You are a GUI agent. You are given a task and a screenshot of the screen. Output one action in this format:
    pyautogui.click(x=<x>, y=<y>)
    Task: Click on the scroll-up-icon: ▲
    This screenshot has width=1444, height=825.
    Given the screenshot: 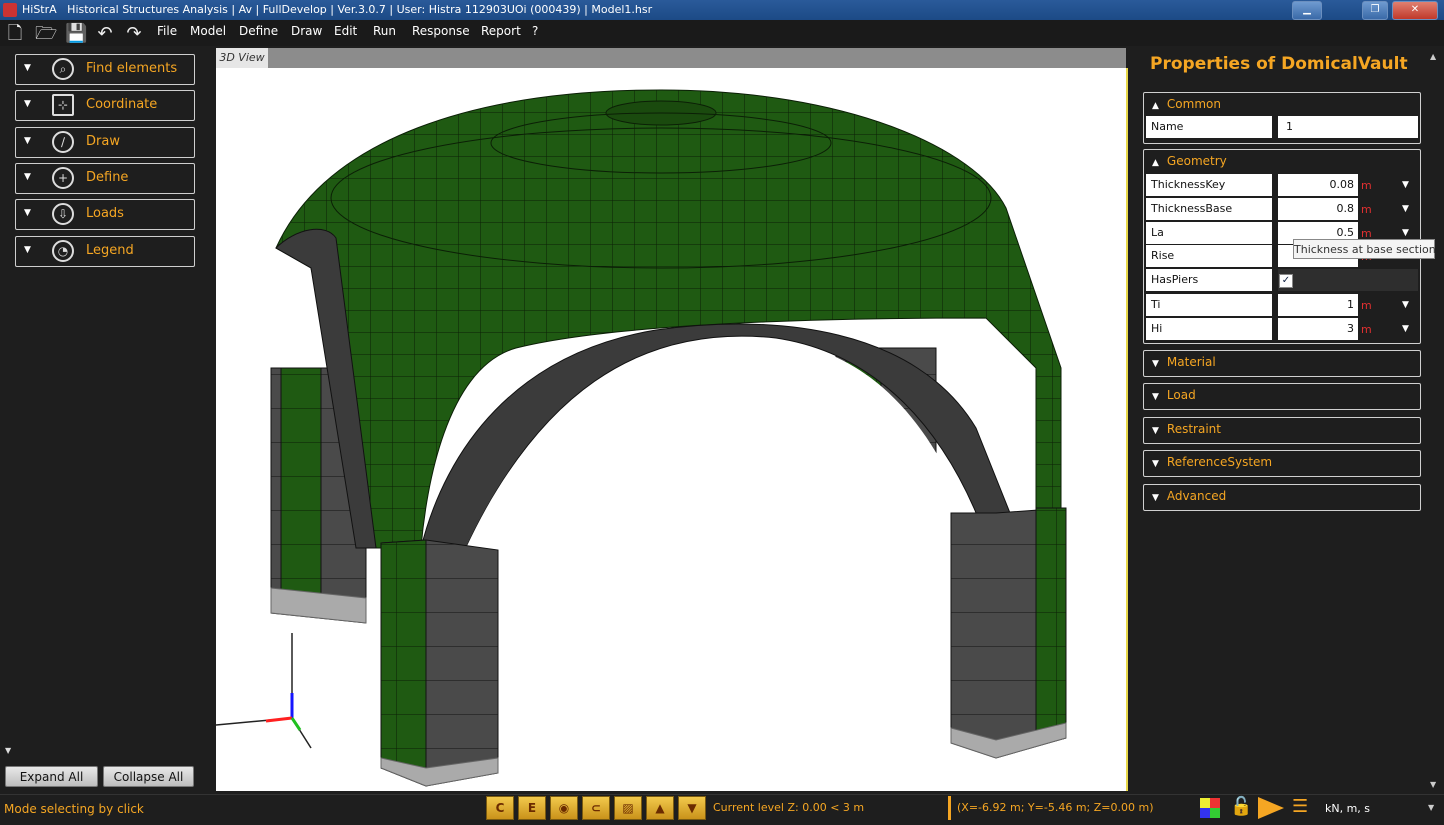 What is the action you would take?
    pyautogui.click(x=1433, y=56)
    